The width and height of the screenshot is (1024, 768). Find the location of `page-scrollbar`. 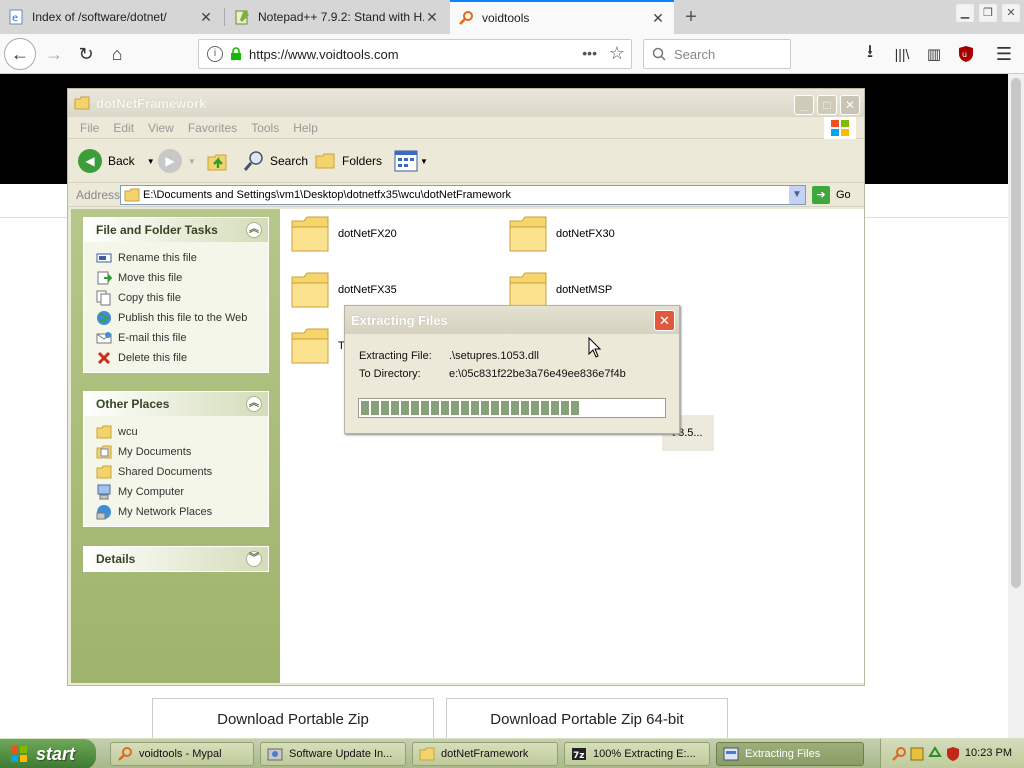

page-scrollbar is located at coordinates (1016, 406).